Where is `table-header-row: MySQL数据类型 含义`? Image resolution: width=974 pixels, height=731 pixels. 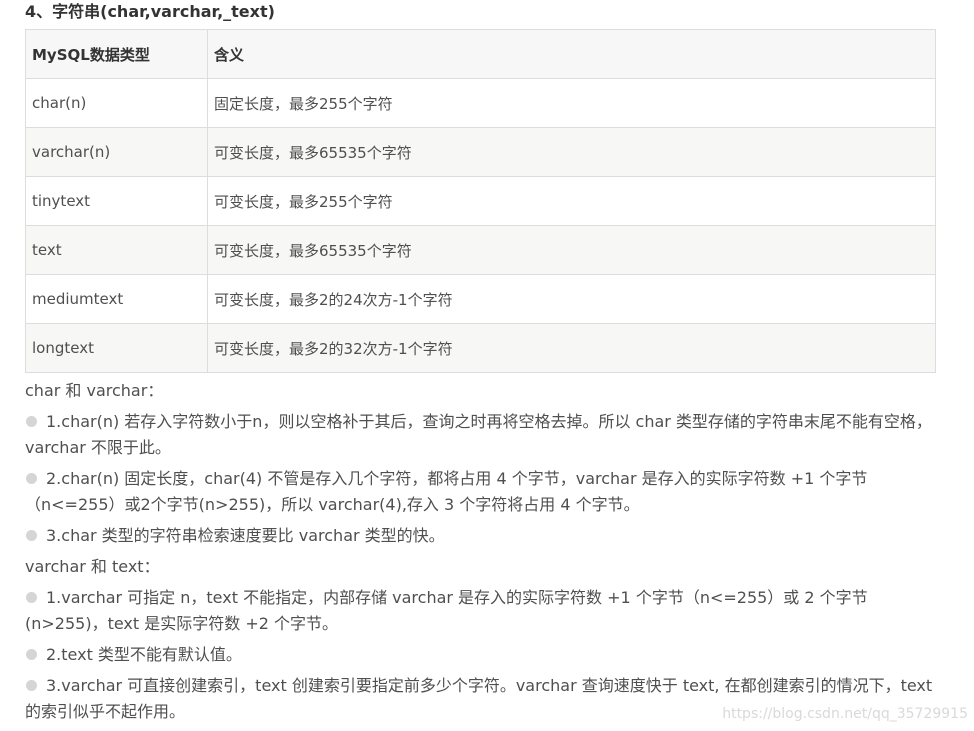
table-header-row: MySQL数据类型 含义 is located at coordinates (480, 54).